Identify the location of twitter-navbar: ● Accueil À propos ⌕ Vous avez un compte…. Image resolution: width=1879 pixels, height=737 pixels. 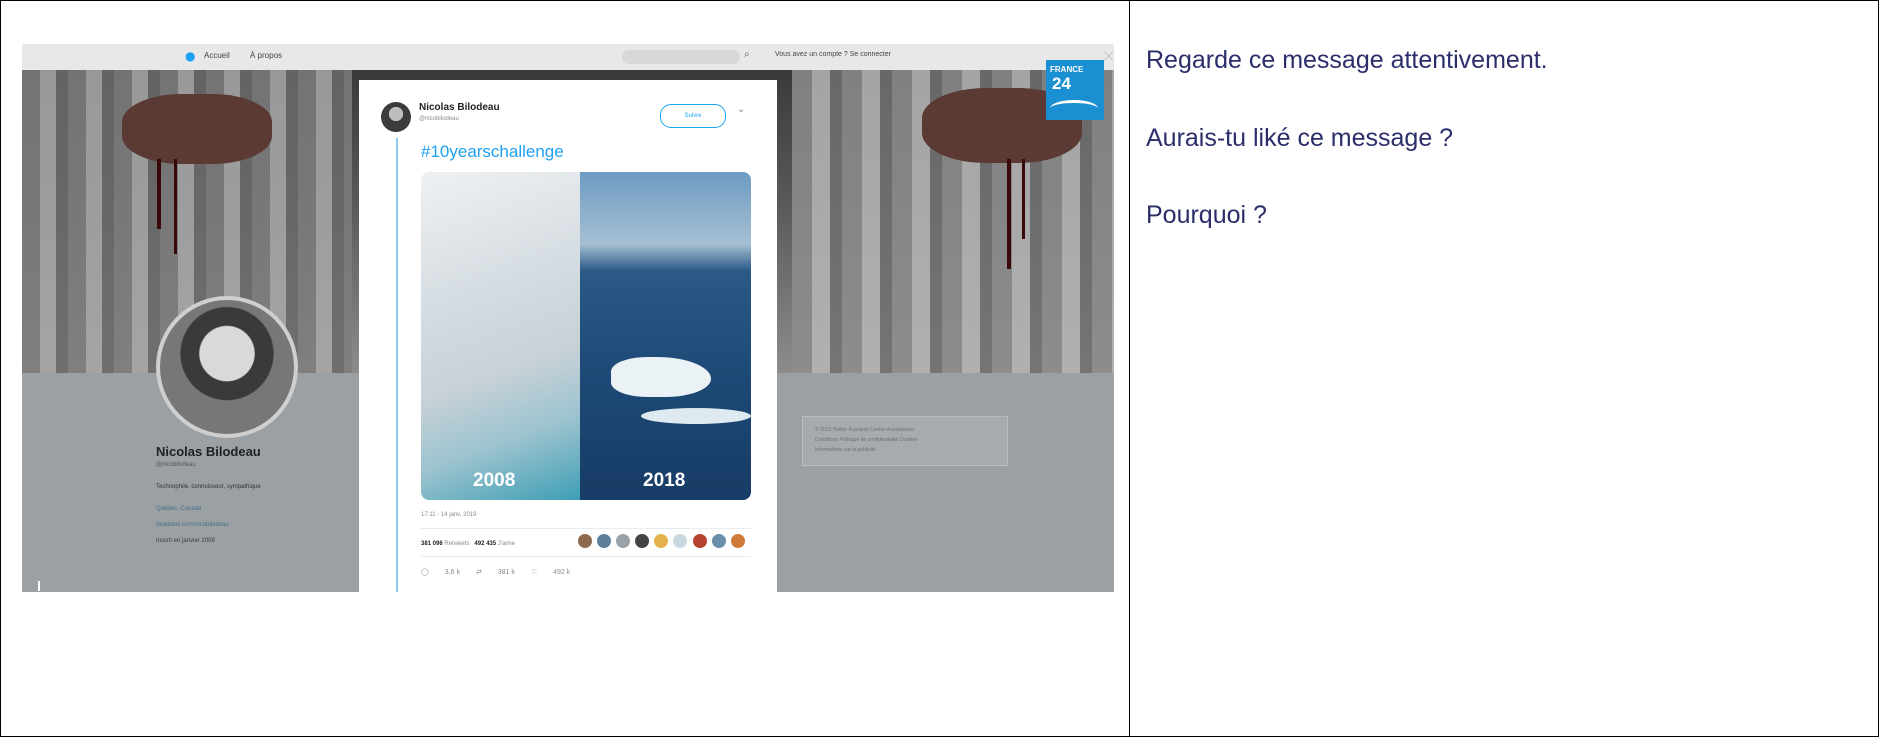
(568, 57).